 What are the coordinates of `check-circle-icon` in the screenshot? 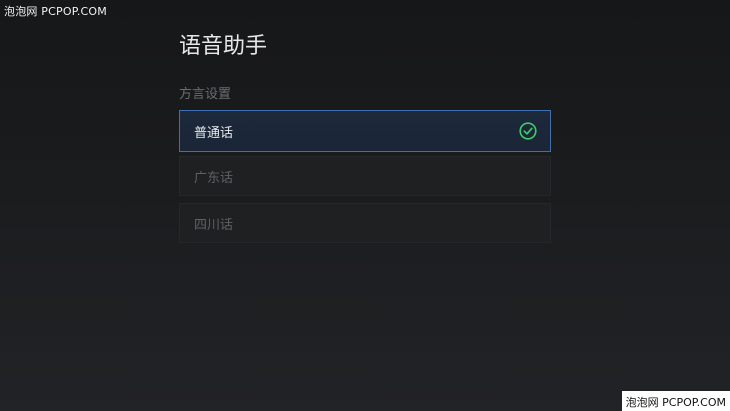 It's located at (528, 131).